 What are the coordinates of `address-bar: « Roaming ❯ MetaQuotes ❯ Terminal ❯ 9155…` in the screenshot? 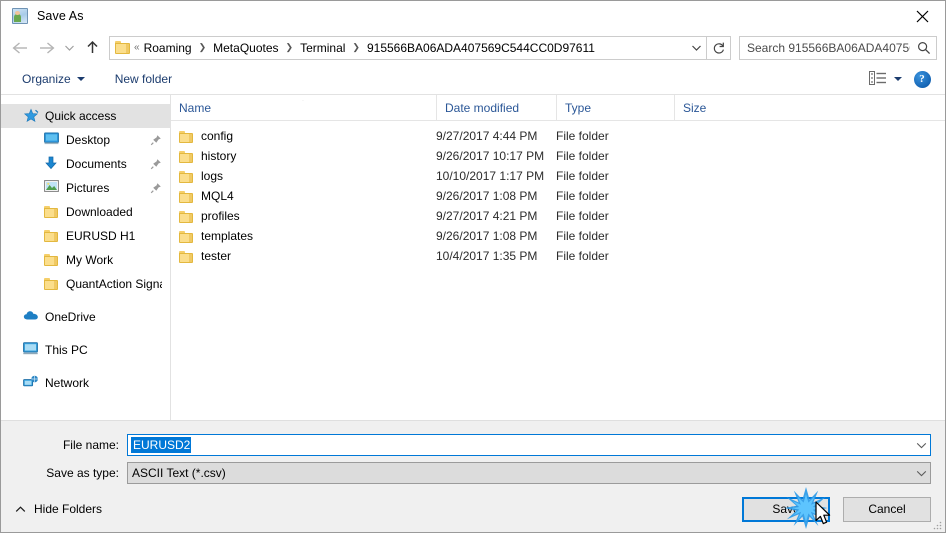 It's located at (408, 47).